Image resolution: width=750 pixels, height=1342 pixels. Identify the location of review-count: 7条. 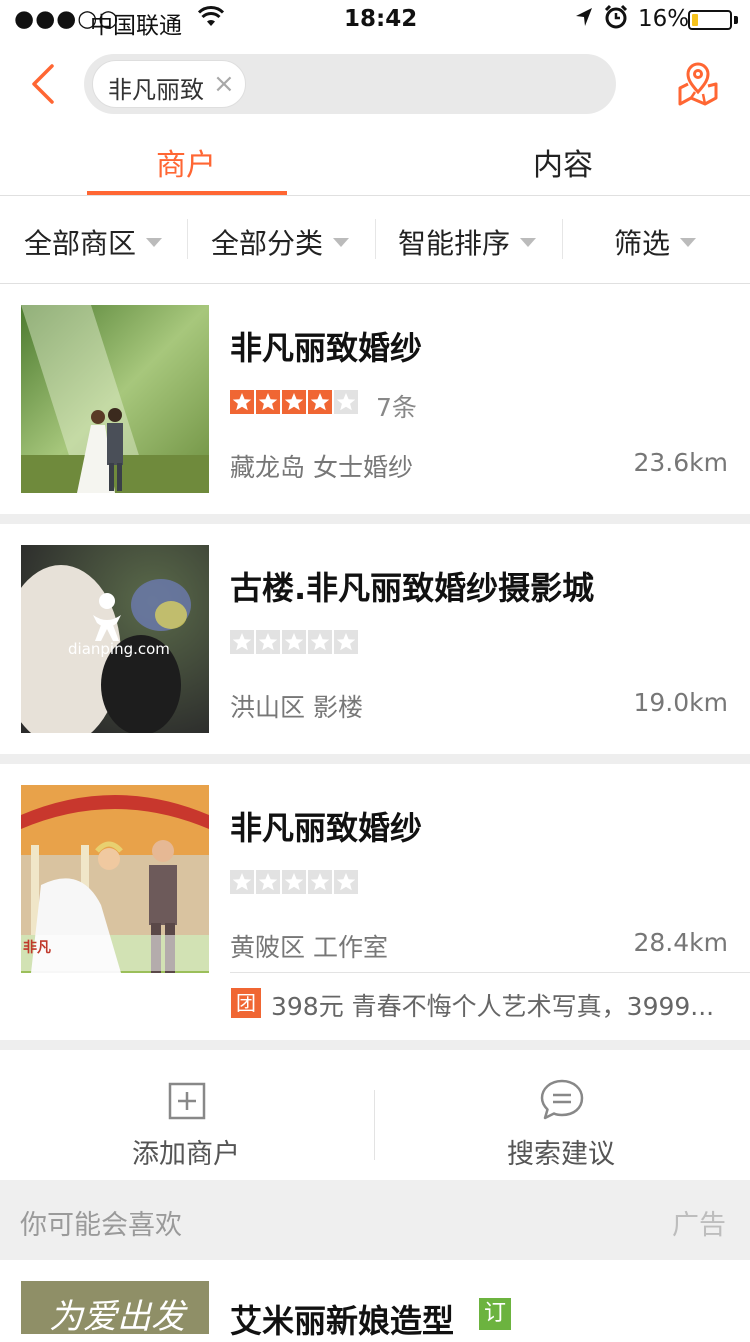
(396, 407).